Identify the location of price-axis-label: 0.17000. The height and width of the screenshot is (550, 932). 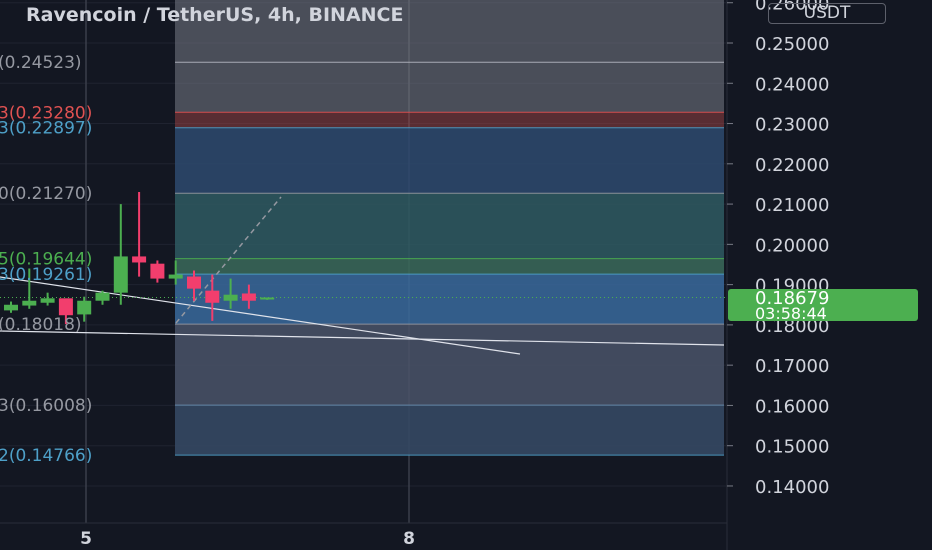
(792, 366).